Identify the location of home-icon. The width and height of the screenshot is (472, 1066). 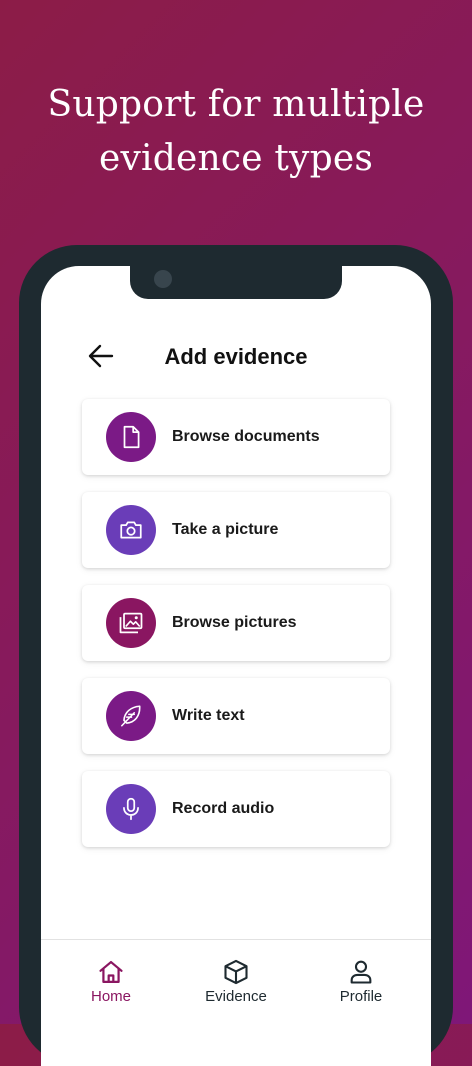
(111, 972).